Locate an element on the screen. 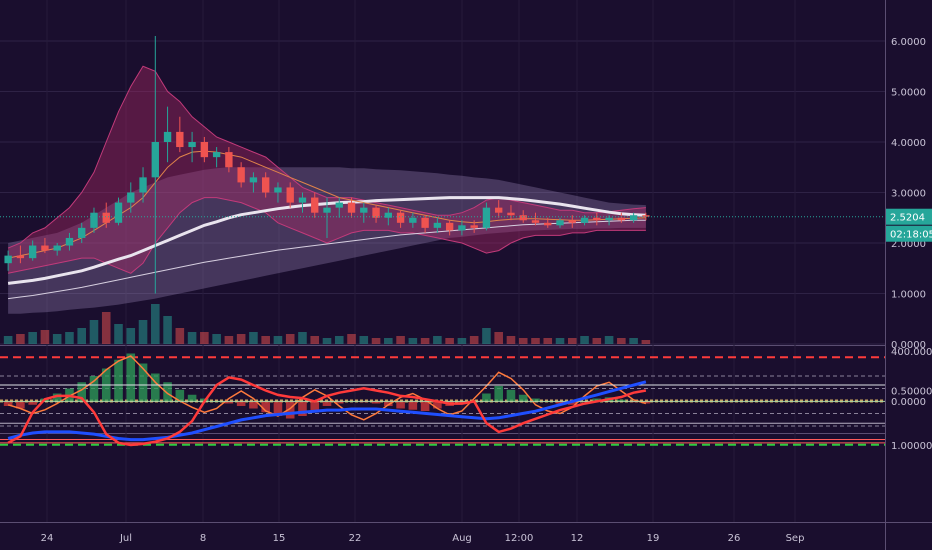  time-tick-label: Jul is located at coordinates (125, 538).